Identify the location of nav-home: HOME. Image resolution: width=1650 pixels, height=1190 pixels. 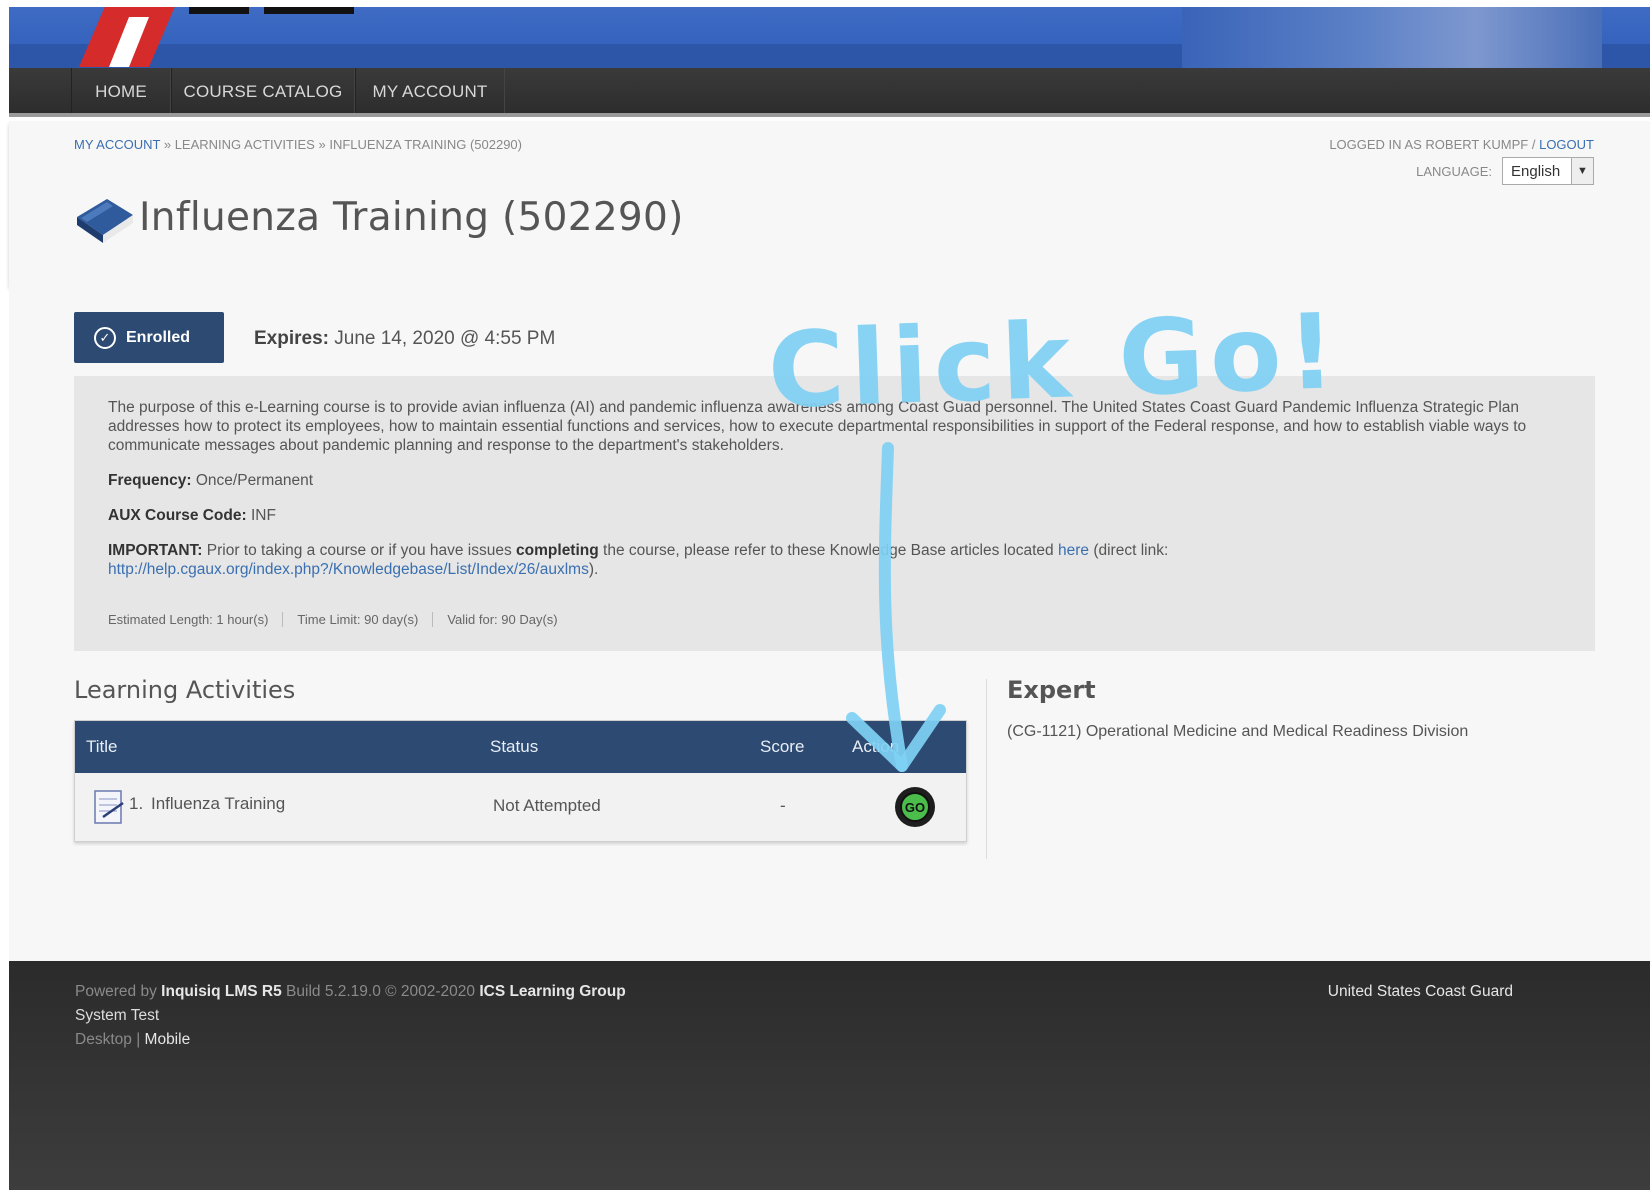
(121, 90).